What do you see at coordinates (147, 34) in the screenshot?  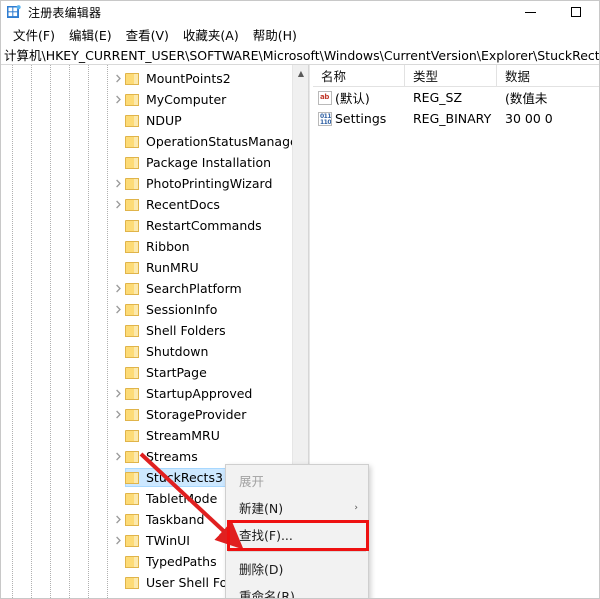 I see `menu-view: 查看(V)` at bounding box center [147, 34].